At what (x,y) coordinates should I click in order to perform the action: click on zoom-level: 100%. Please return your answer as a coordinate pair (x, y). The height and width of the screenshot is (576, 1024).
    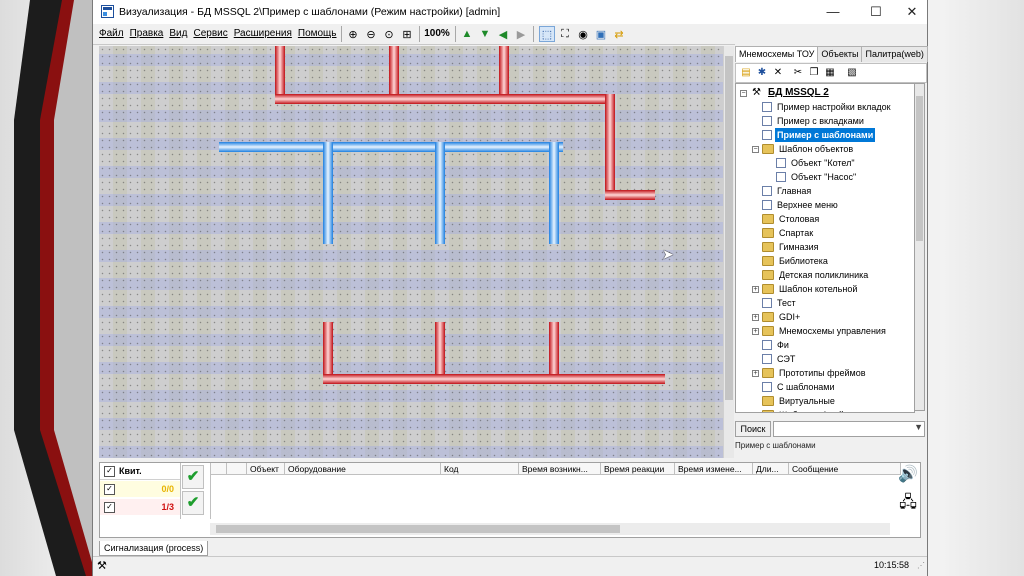
    Looking at the image, I should click on (437, 34).